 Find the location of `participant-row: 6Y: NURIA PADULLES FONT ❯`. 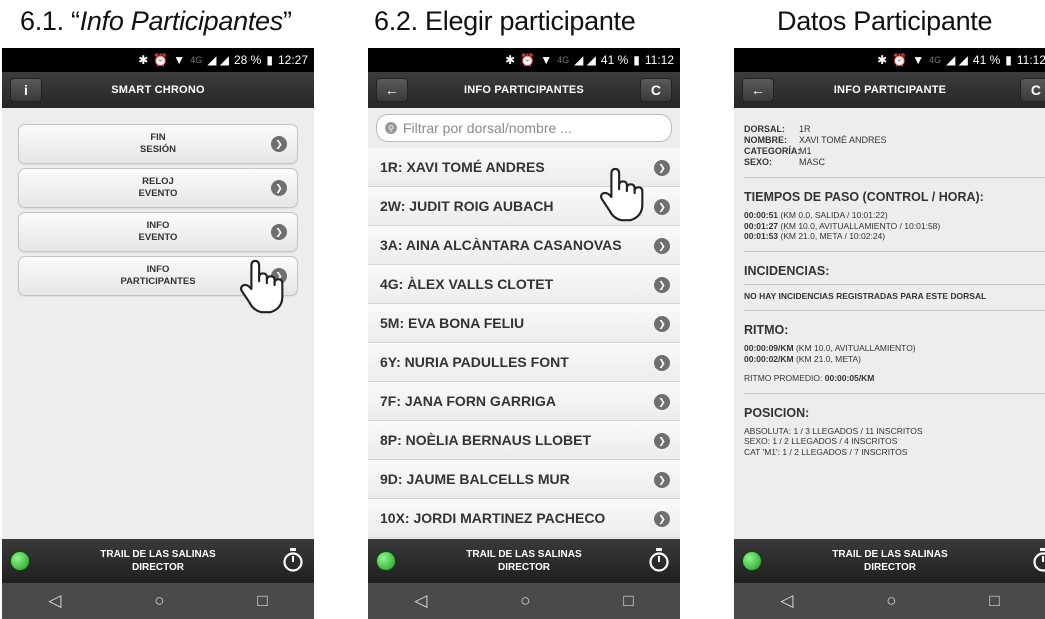

participant-row: 6Y: NURIA PADULLES FONT ❯ is located at coordinates (524, 362).